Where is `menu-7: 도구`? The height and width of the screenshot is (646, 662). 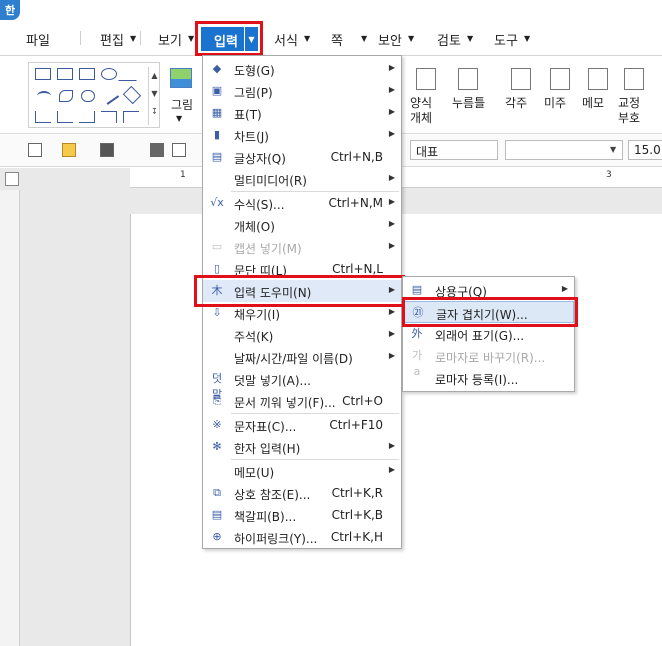 menu-7: 도구 is located at coordinates (506, 39).